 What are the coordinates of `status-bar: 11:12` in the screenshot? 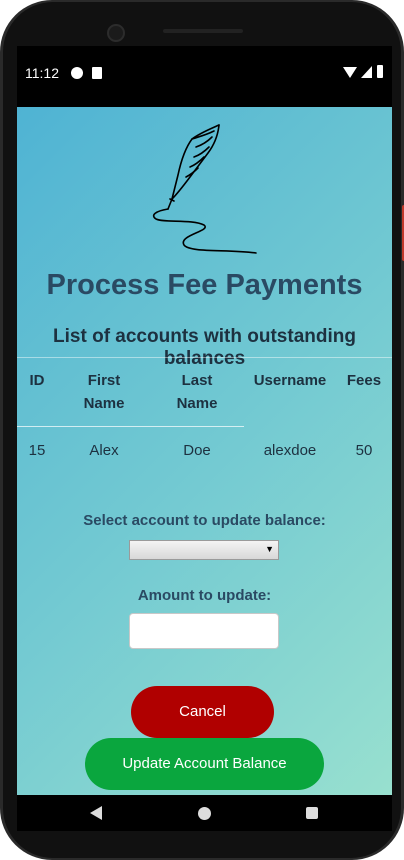 It's located at (204, 76).